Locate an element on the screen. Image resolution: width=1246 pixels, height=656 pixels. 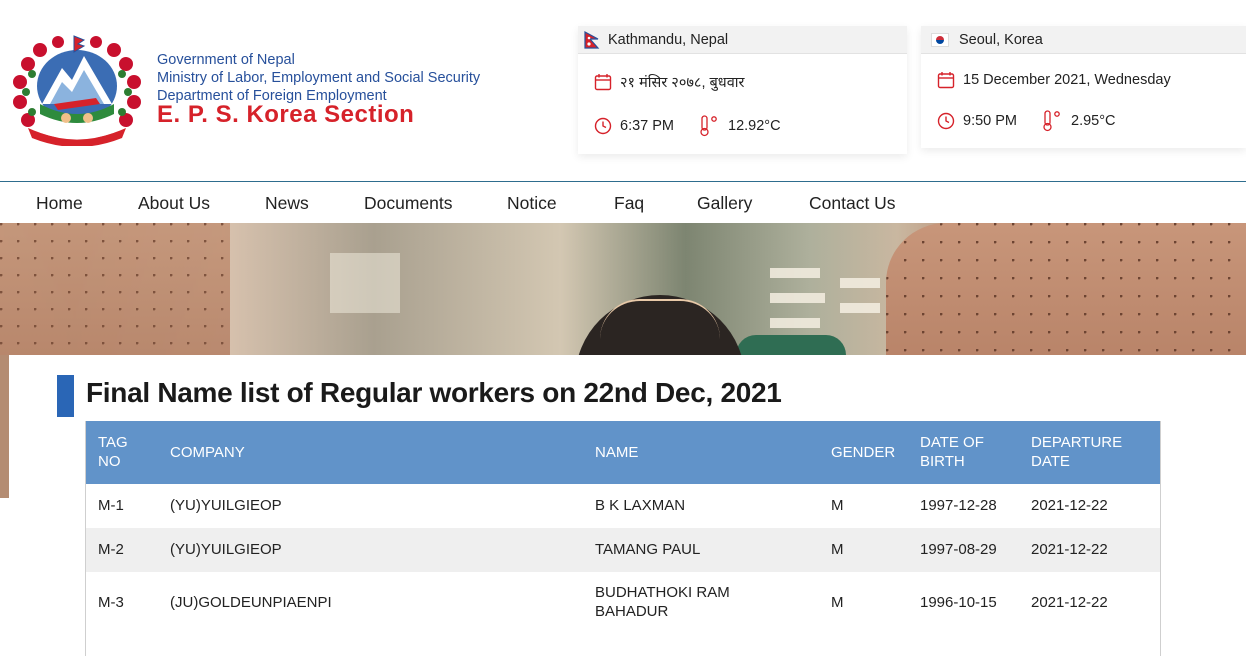
cell-tag: M-2 is located at coordinates (111, 549).